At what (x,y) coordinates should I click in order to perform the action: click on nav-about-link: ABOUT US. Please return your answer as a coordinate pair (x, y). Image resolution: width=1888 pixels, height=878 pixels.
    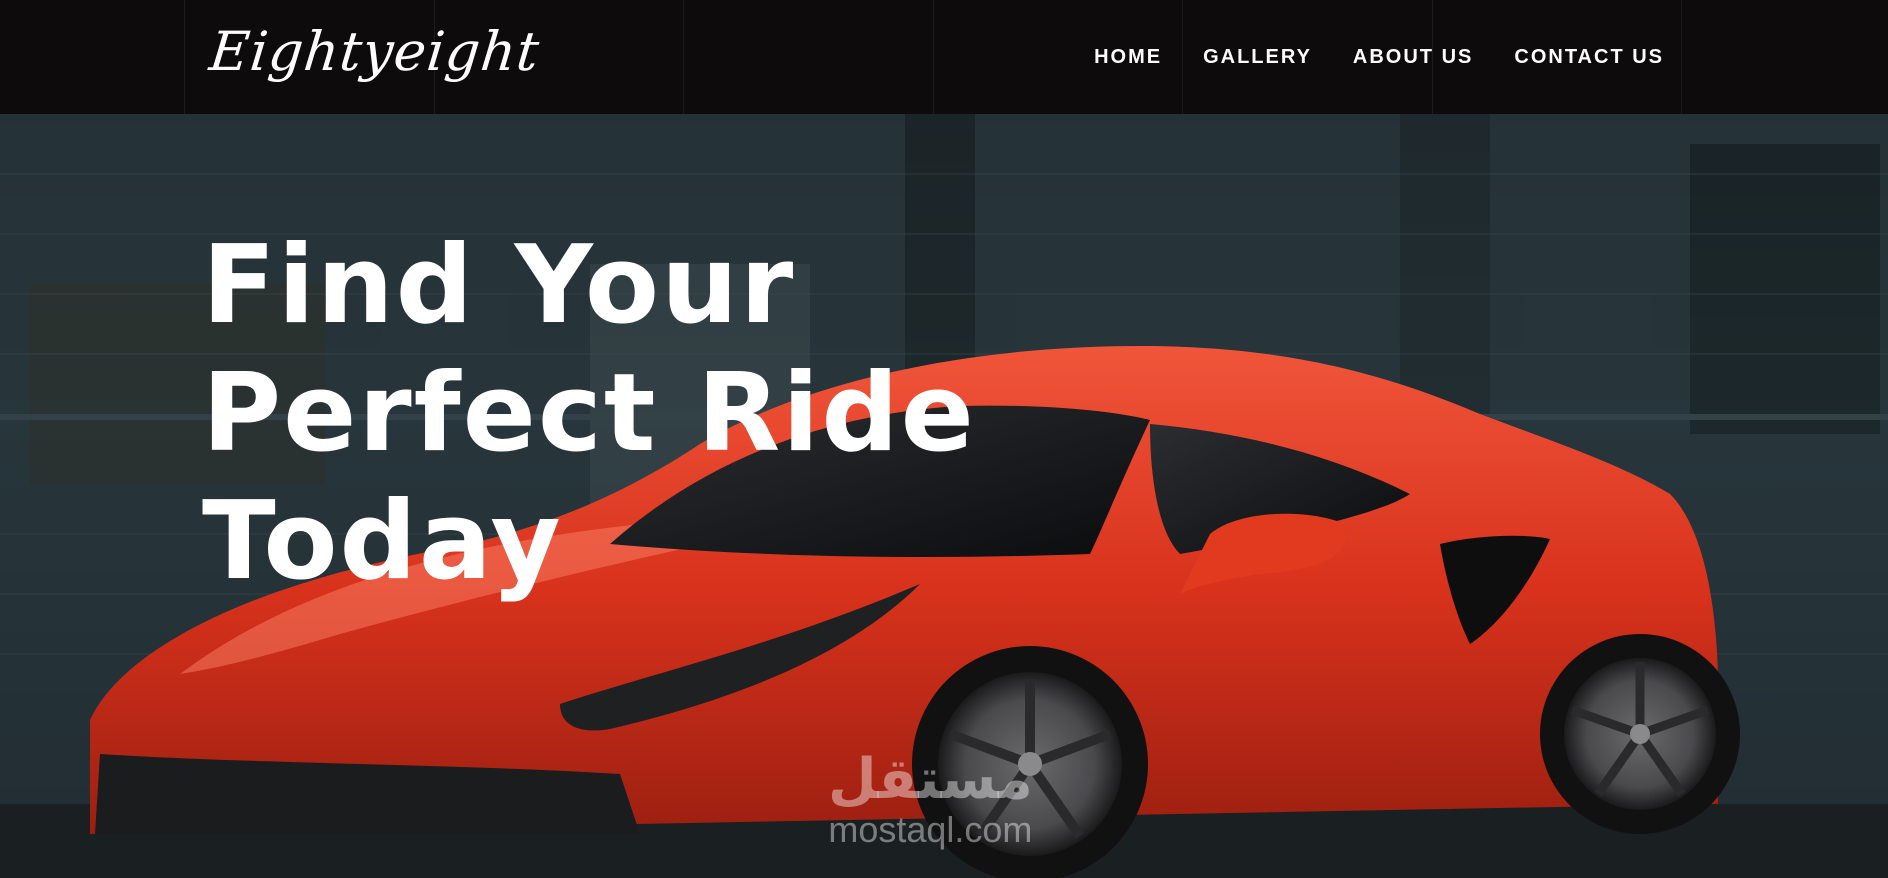
    Looking at the image, I should click on (1413, 57).